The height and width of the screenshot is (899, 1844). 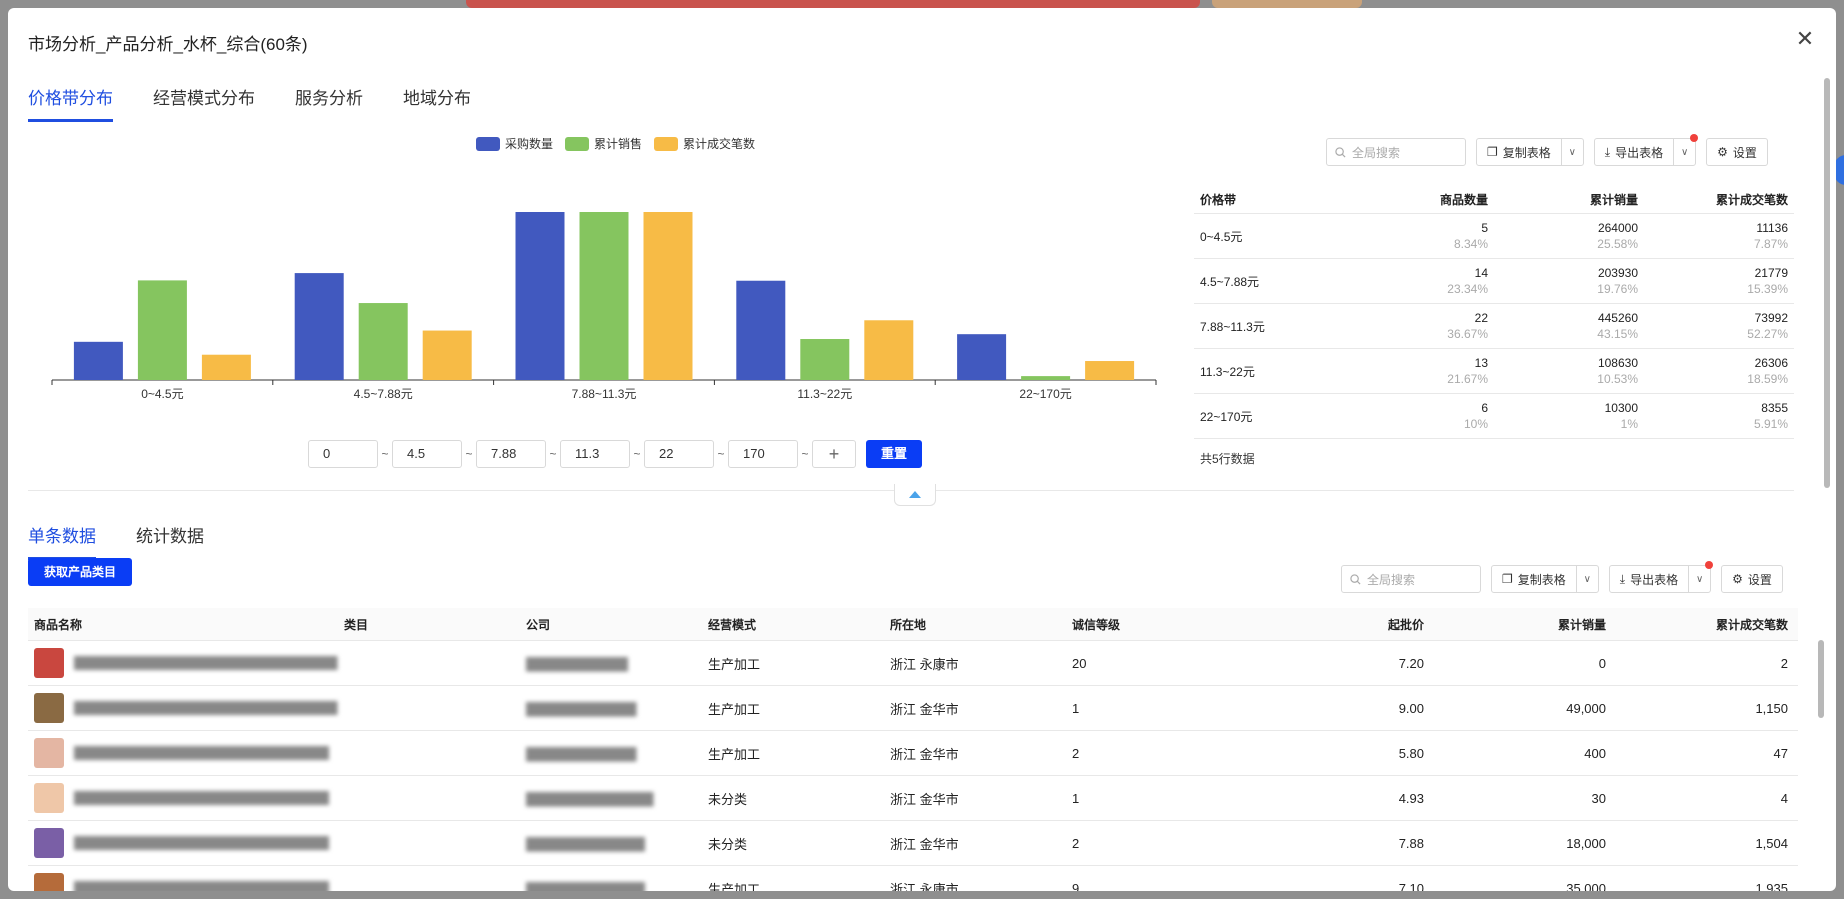 I want to click on range-input-5: 22, so click(x=679, y=454).